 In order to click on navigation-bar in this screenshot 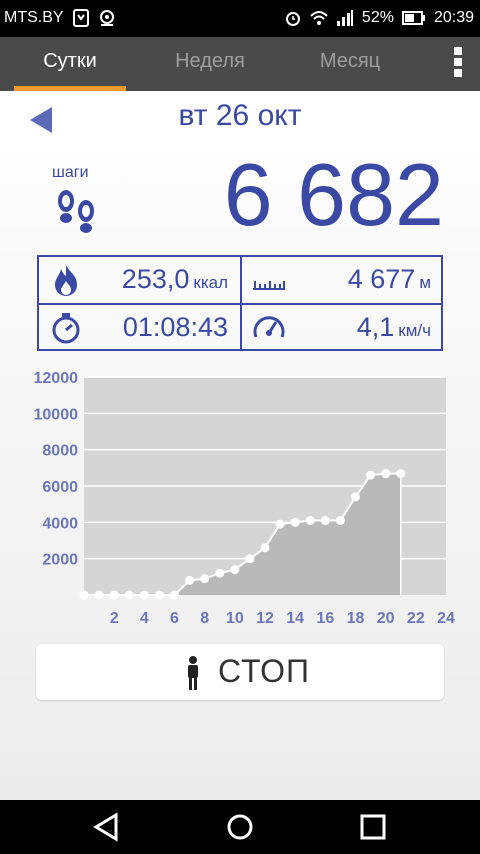, I will do `click(240, 827)`.